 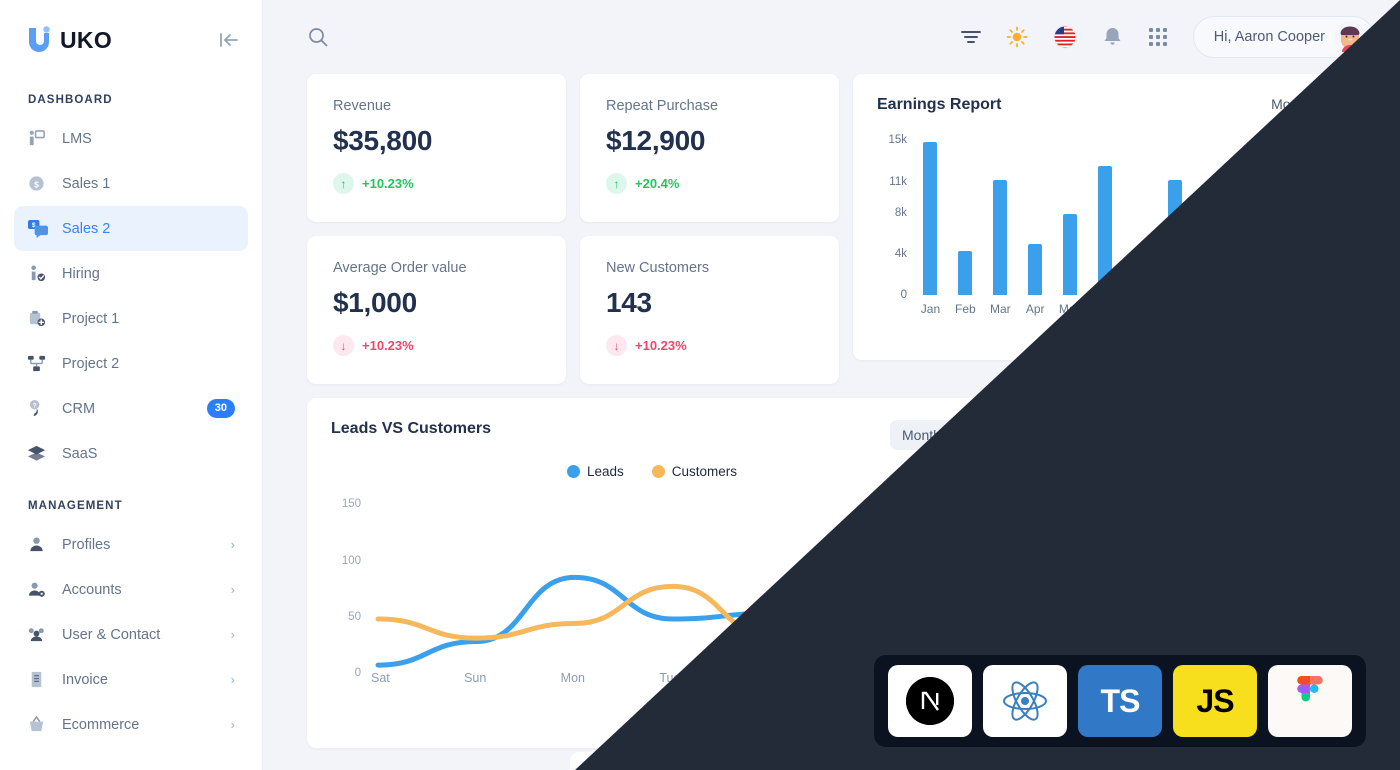 I want to click on sidebar-item-project-2: Project 2, so click(x=131, y=363).